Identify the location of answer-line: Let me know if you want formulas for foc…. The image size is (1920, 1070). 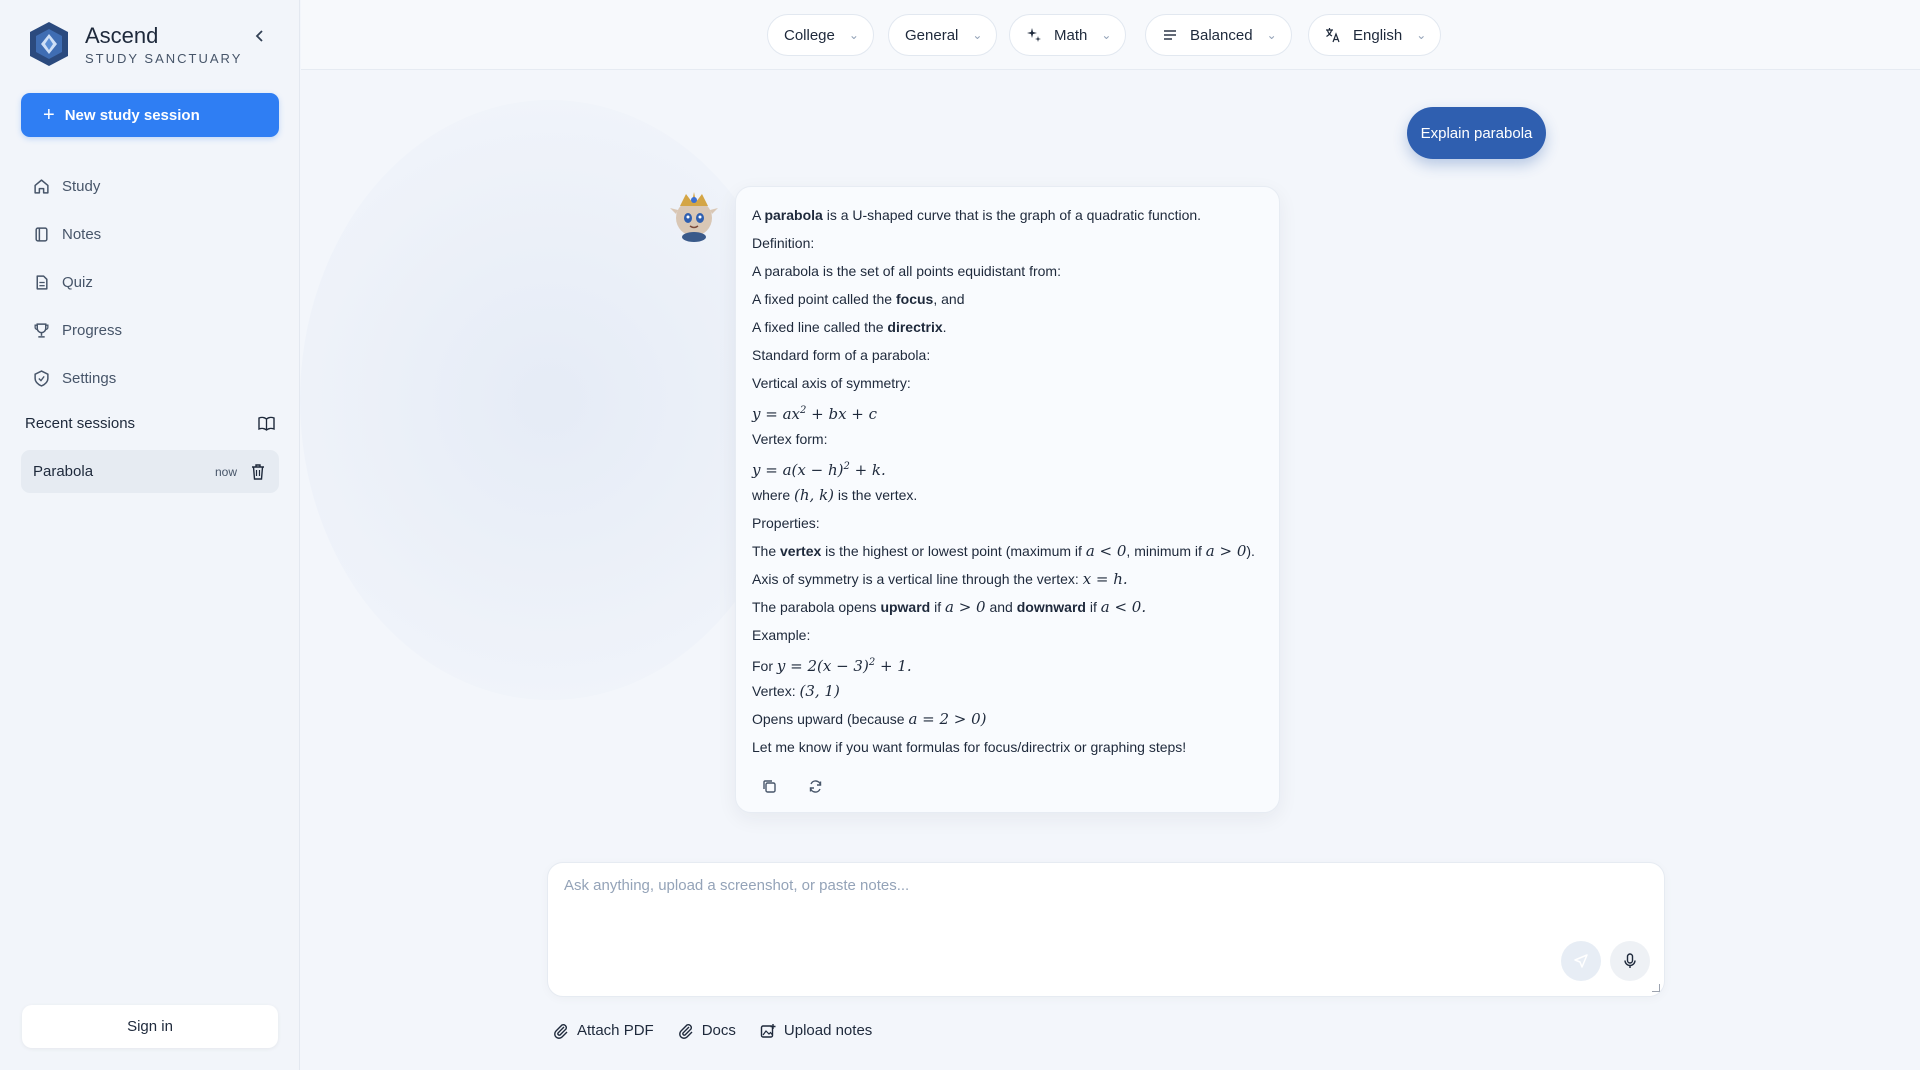
(969, 747).